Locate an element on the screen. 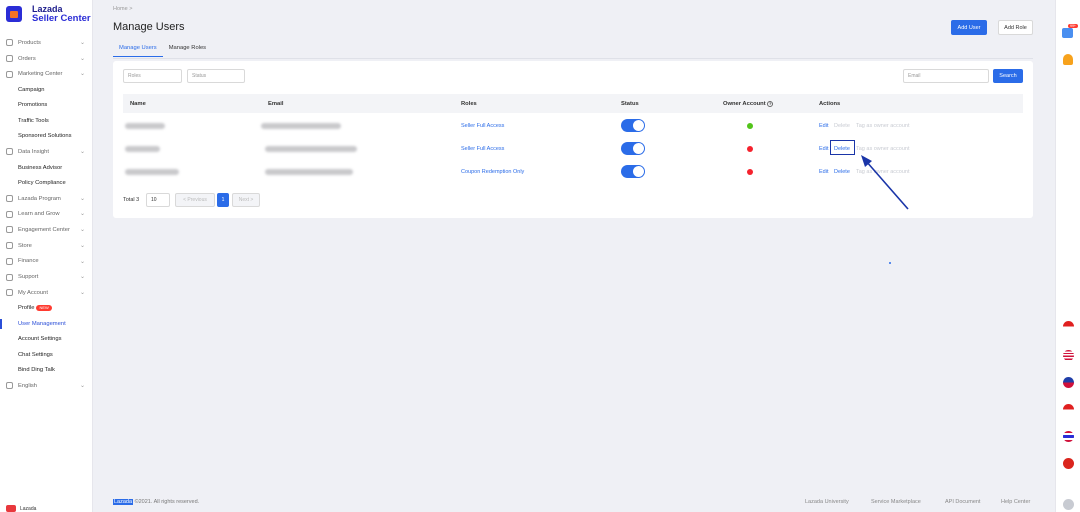 The image size is (1080, 512). right-rail: 99+ is located at coordinates (1067, 256).